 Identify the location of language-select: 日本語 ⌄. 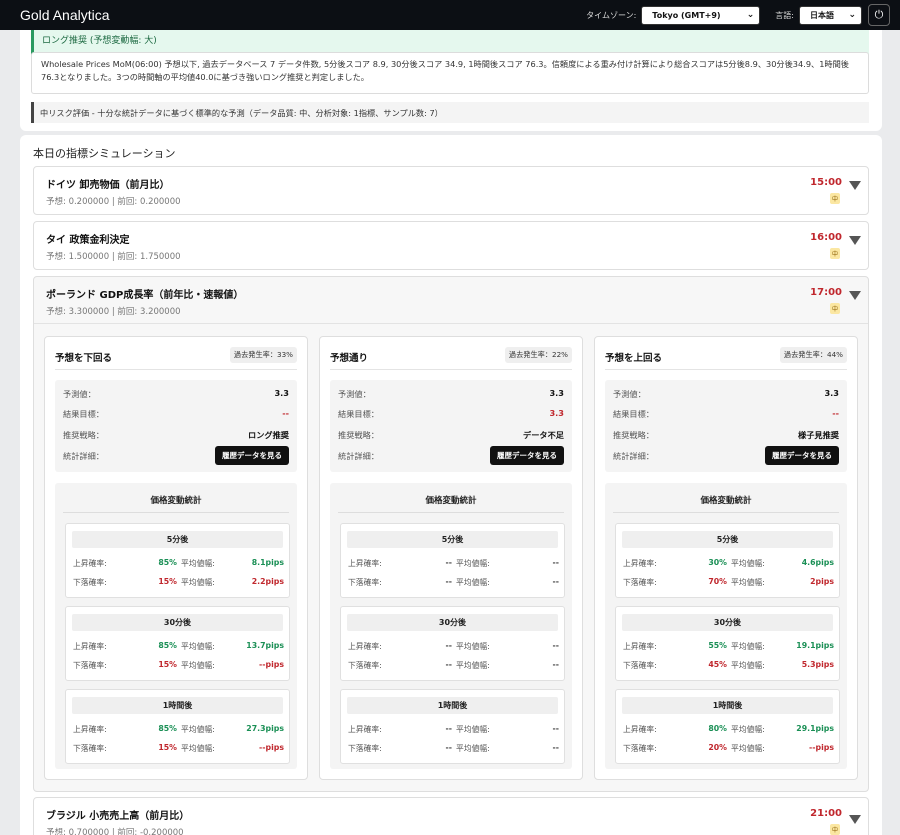
(830, 15).